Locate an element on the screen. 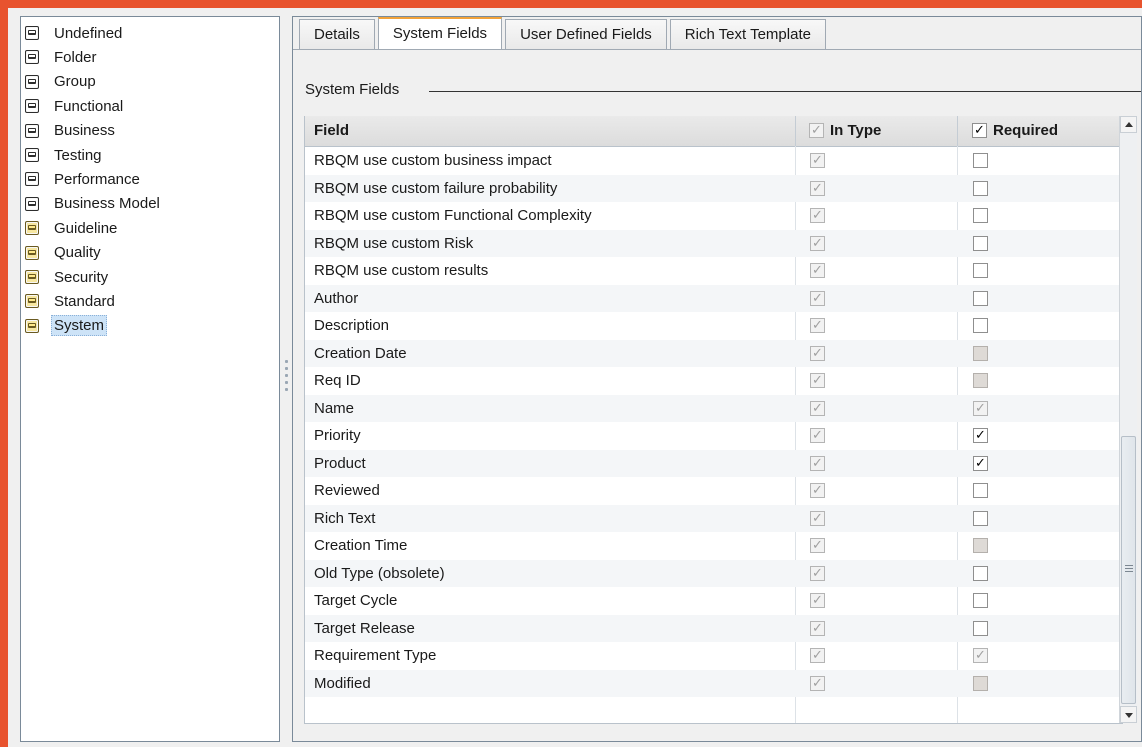 This screenshot has width=1142, height=747. table-row: Target Release ✓ is located at coordinates (714, 628).